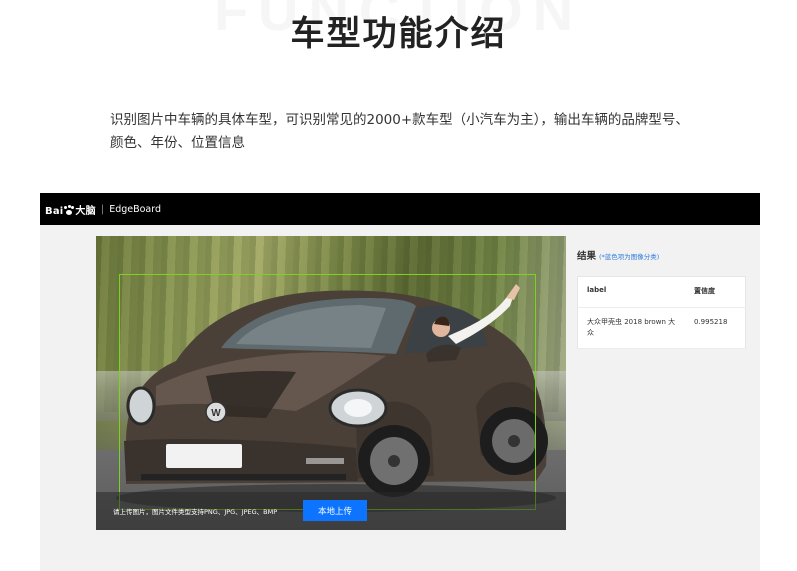  What do you see at coordinates (715, 328) in the screenshot?
I see `result-confidence-cell: 0.995218` at bounding box center [715, 328].